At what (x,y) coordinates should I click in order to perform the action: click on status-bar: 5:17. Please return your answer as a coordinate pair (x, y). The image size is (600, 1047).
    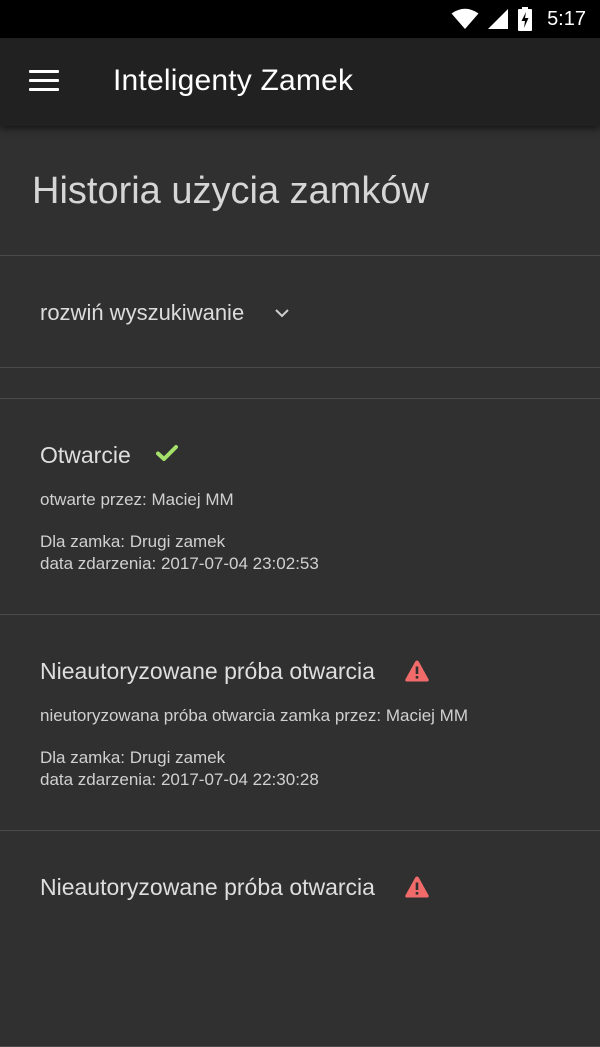
    Looking at the image, I should click on (300, 19).